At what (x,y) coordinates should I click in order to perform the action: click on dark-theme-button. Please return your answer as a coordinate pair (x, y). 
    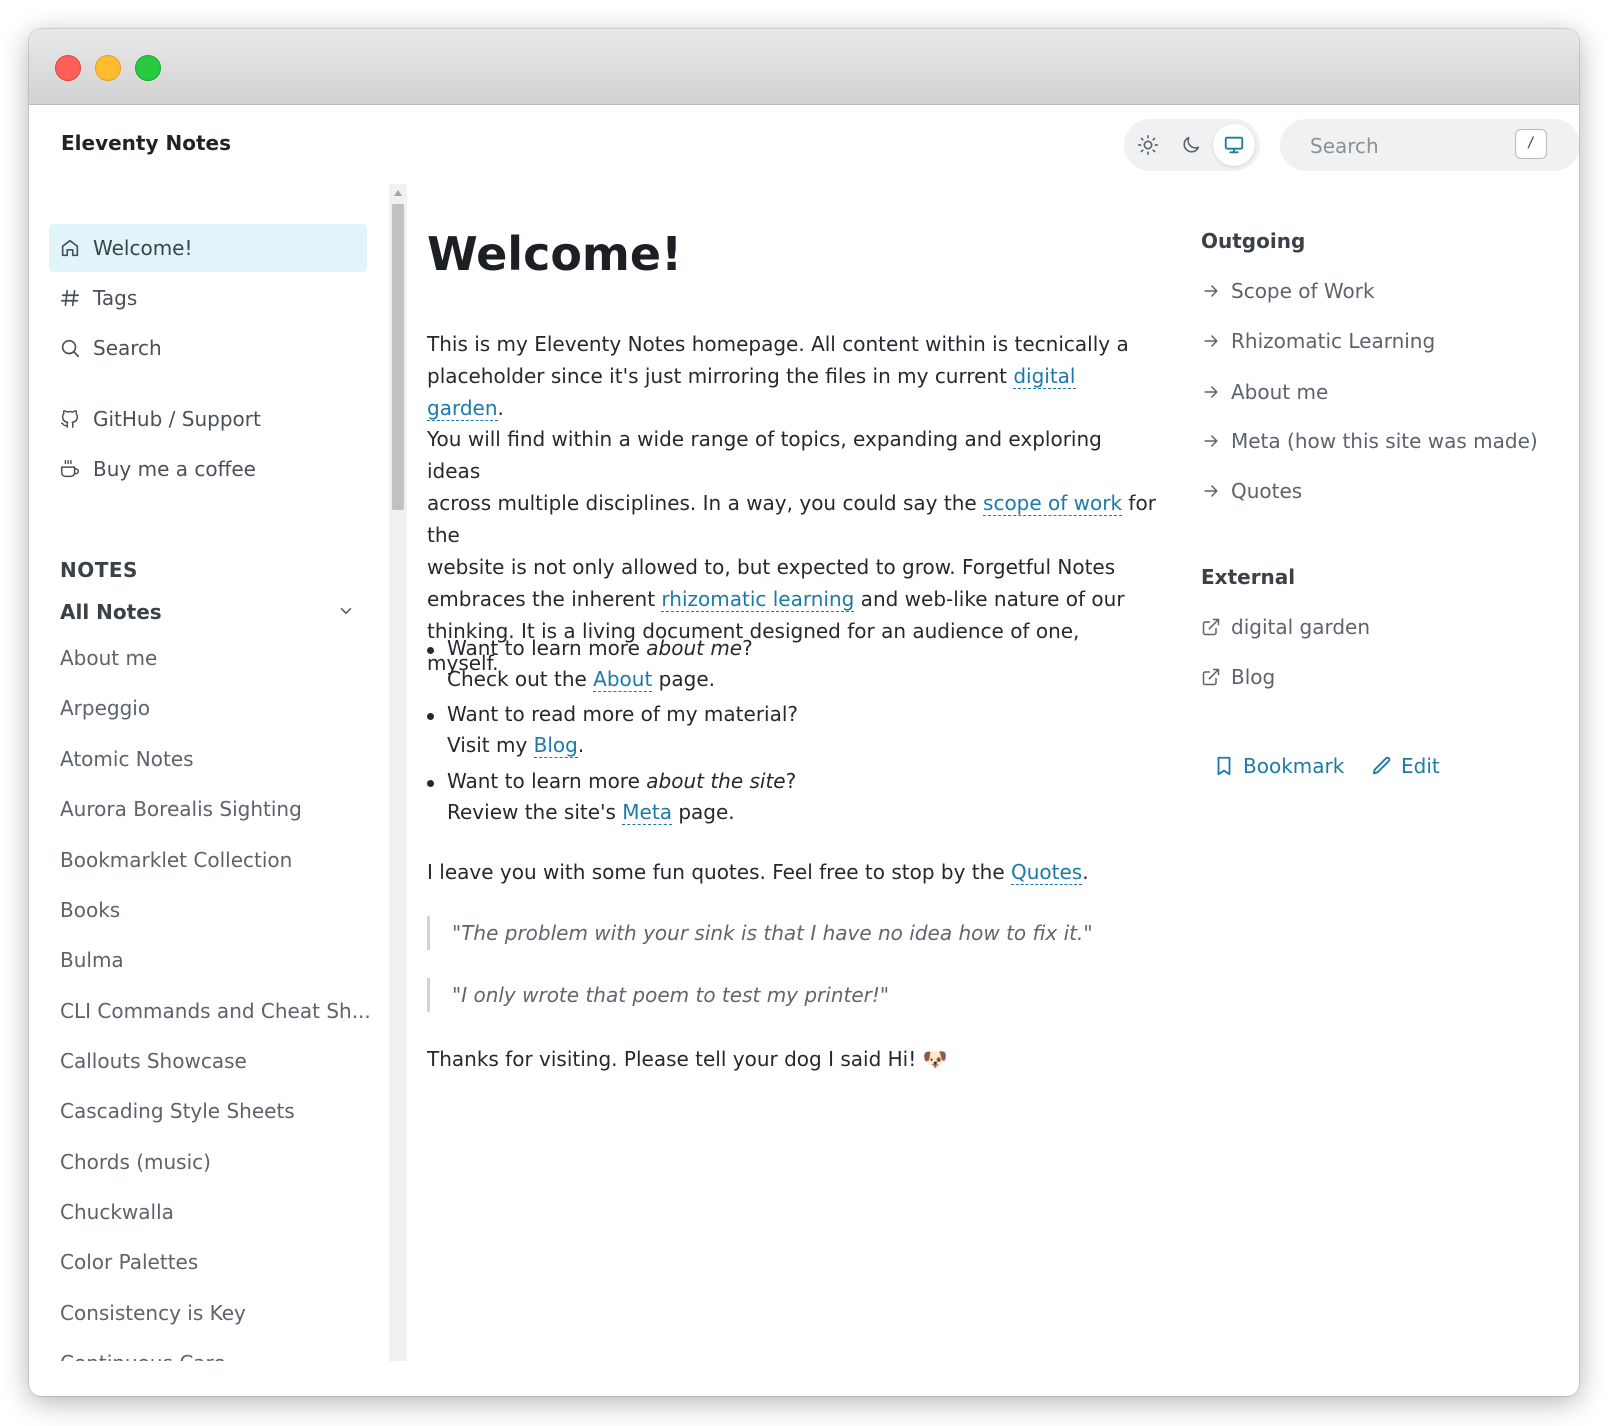
    Looking at the image, I should click on (1191, 145).